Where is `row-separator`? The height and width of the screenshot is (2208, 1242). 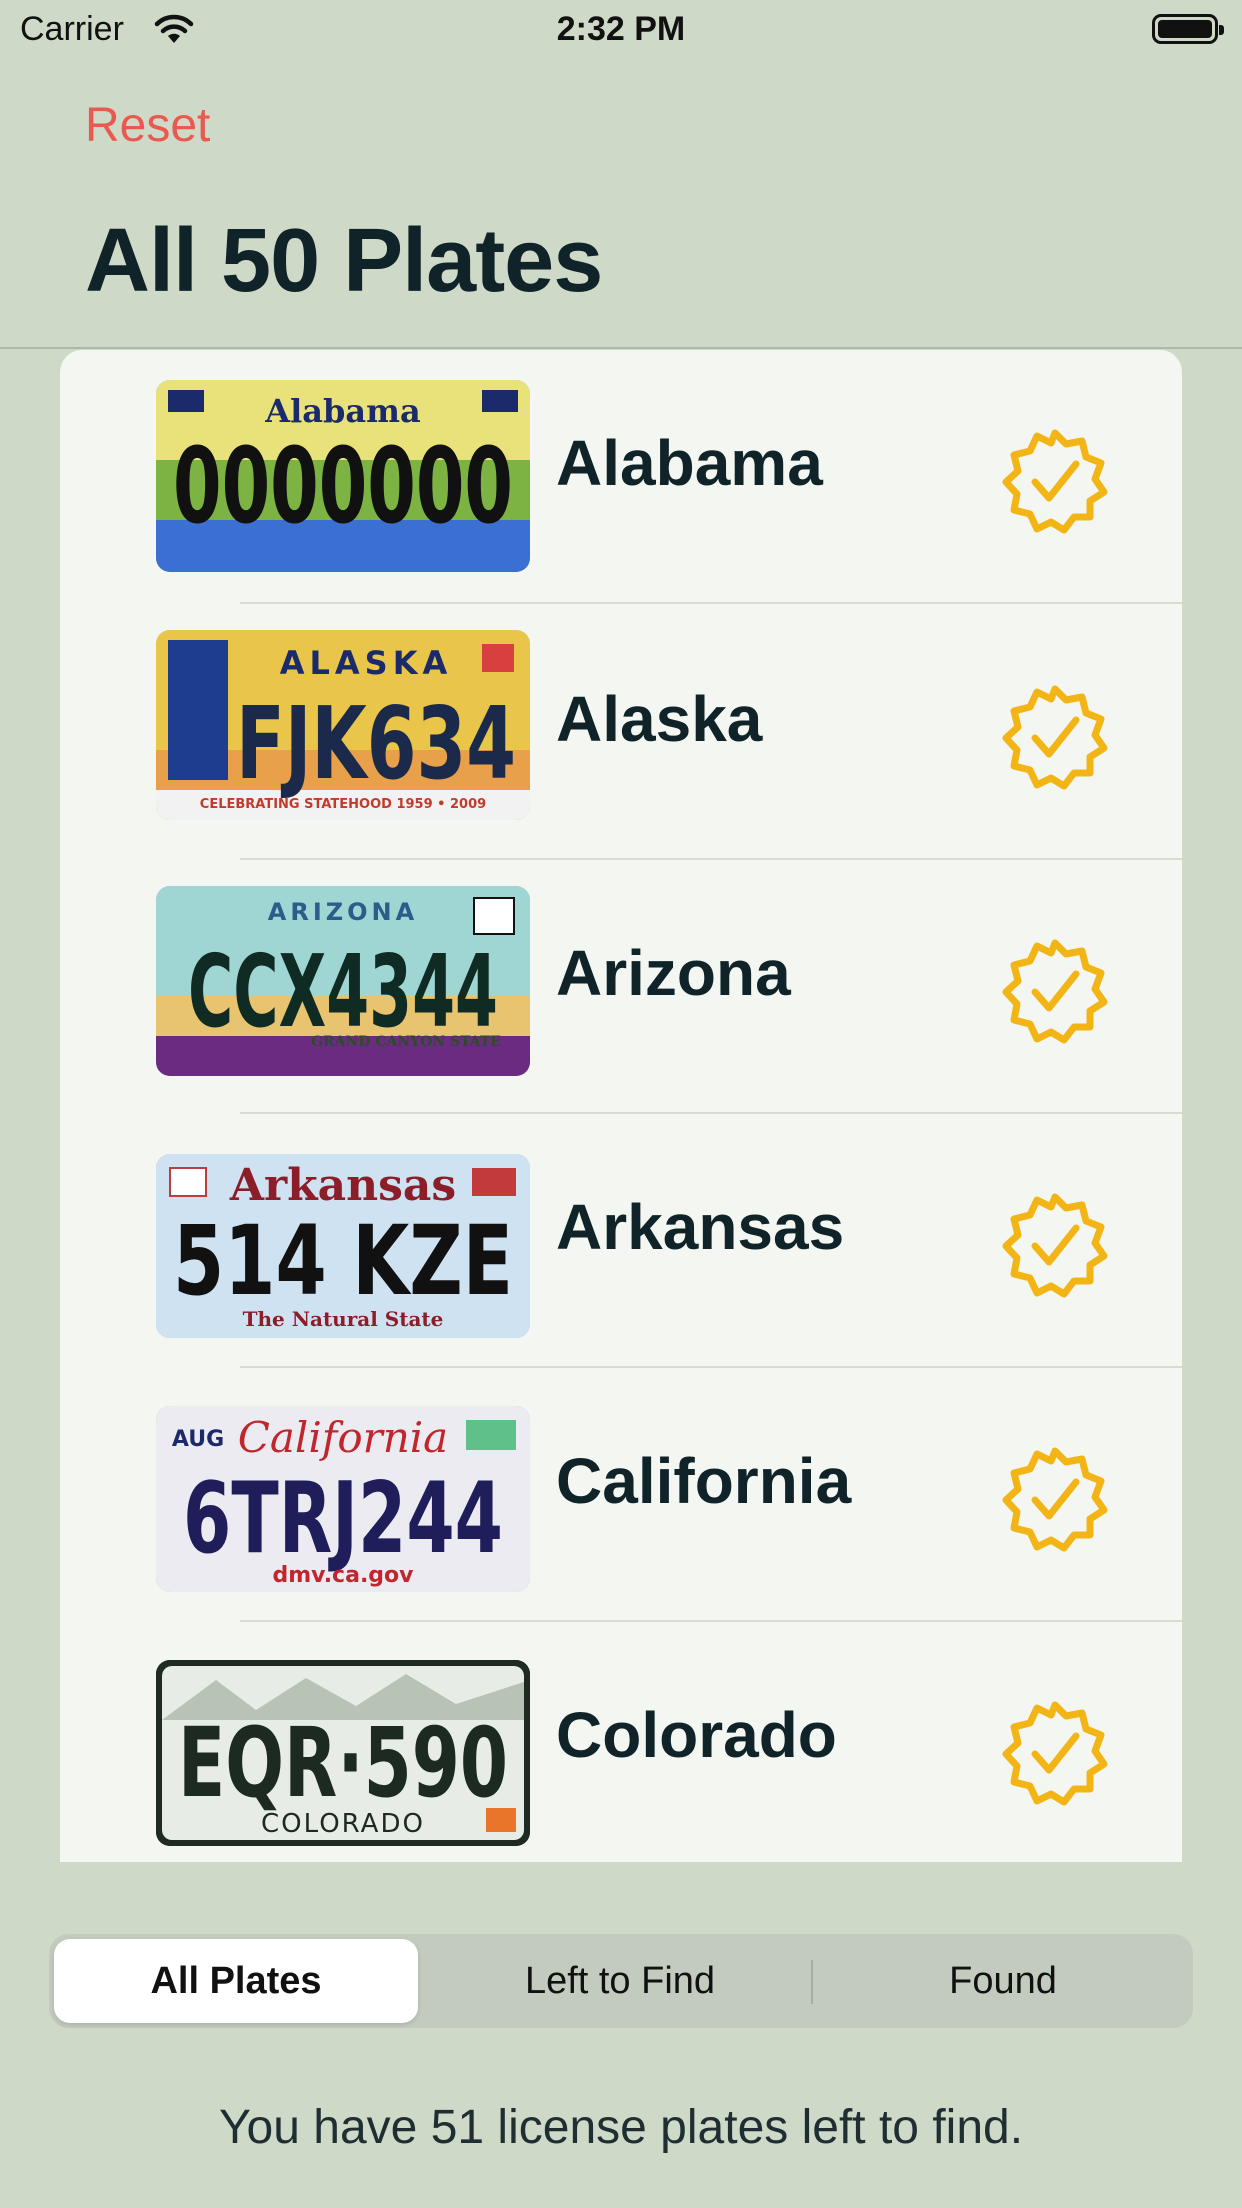 row-separator is located at coordinates (711, 603).